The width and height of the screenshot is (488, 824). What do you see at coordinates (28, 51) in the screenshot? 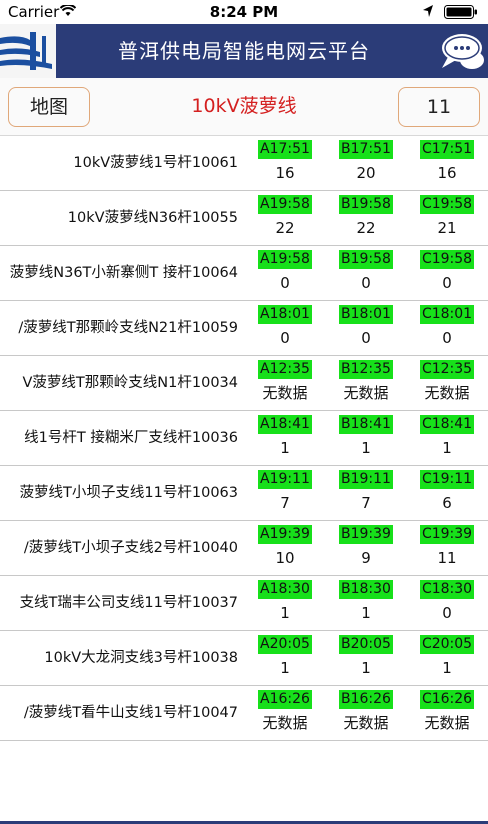
I see `company-logo` at bounding box center [28, 51].